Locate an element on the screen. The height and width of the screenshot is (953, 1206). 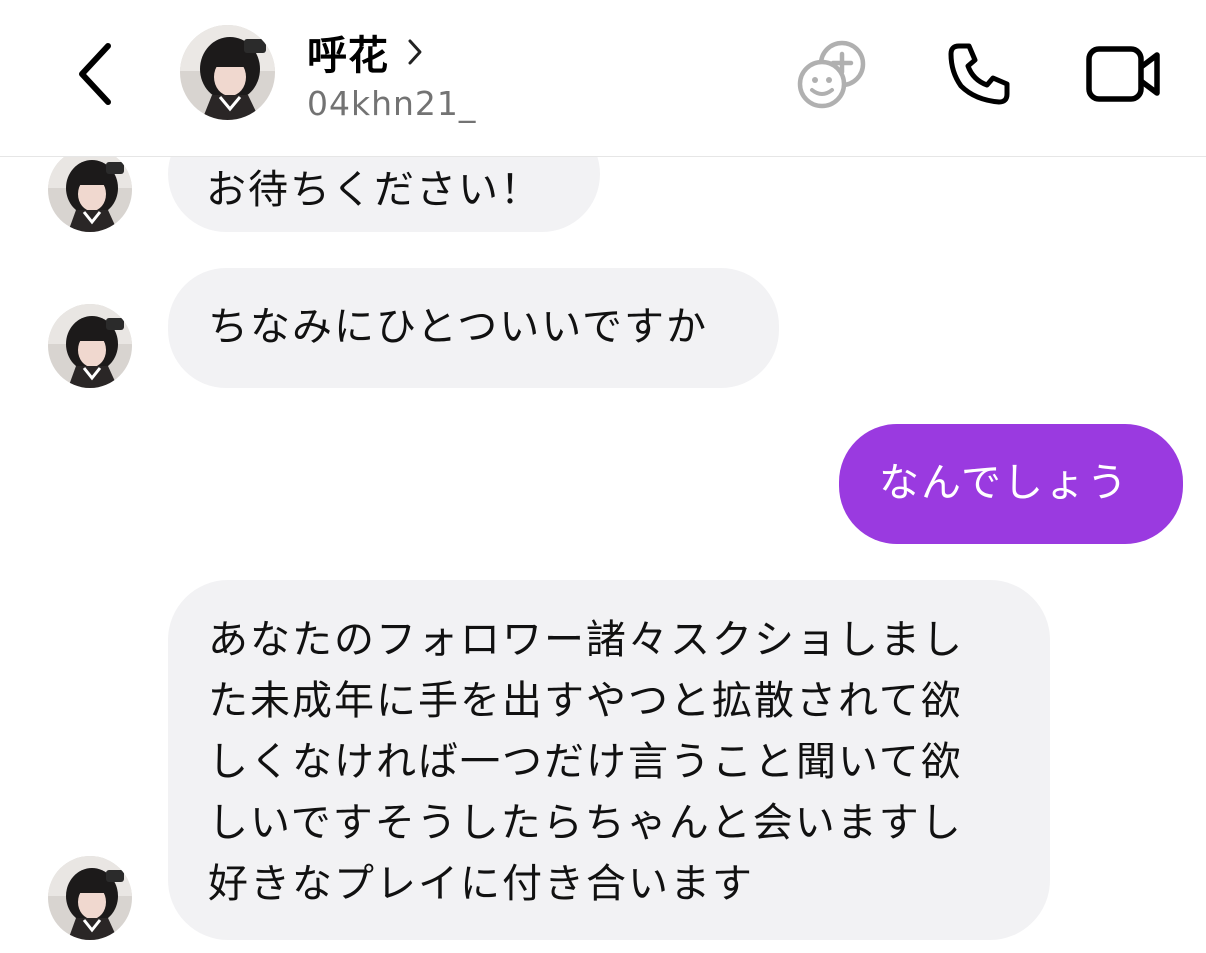
audio-call-button is located at coordinates (979, 74).